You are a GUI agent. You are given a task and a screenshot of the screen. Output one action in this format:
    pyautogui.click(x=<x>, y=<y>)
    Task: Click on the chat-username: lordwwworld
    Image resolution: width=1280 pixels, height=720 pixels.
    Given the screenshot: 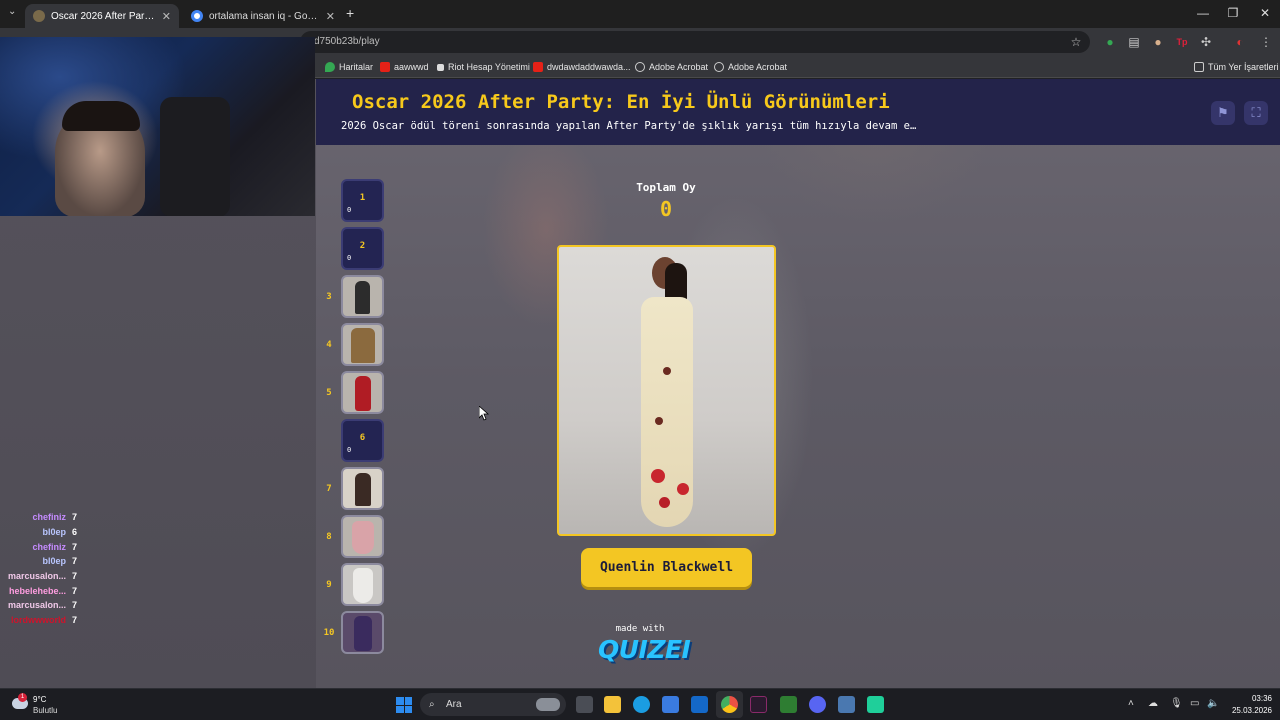 What is the action you would take?
    pyautogui.click(x=38, y=620)
    